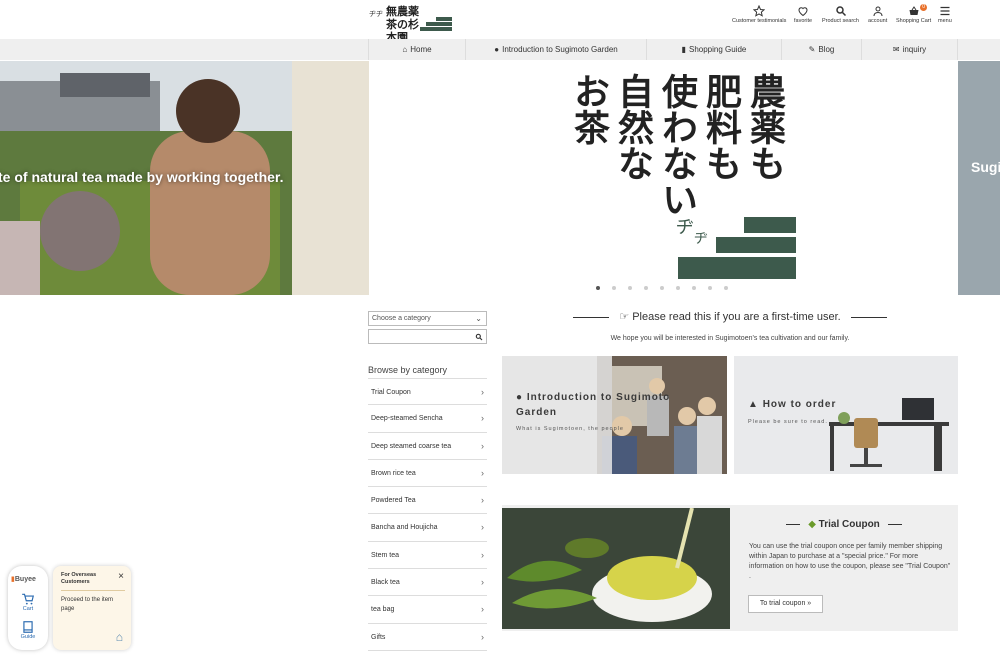 The width and height of the screenshot is (1000, 658). Describe the element at coordinates (427, 556) in the screenshot. I see `category-item: Stem tea ›` at that location.